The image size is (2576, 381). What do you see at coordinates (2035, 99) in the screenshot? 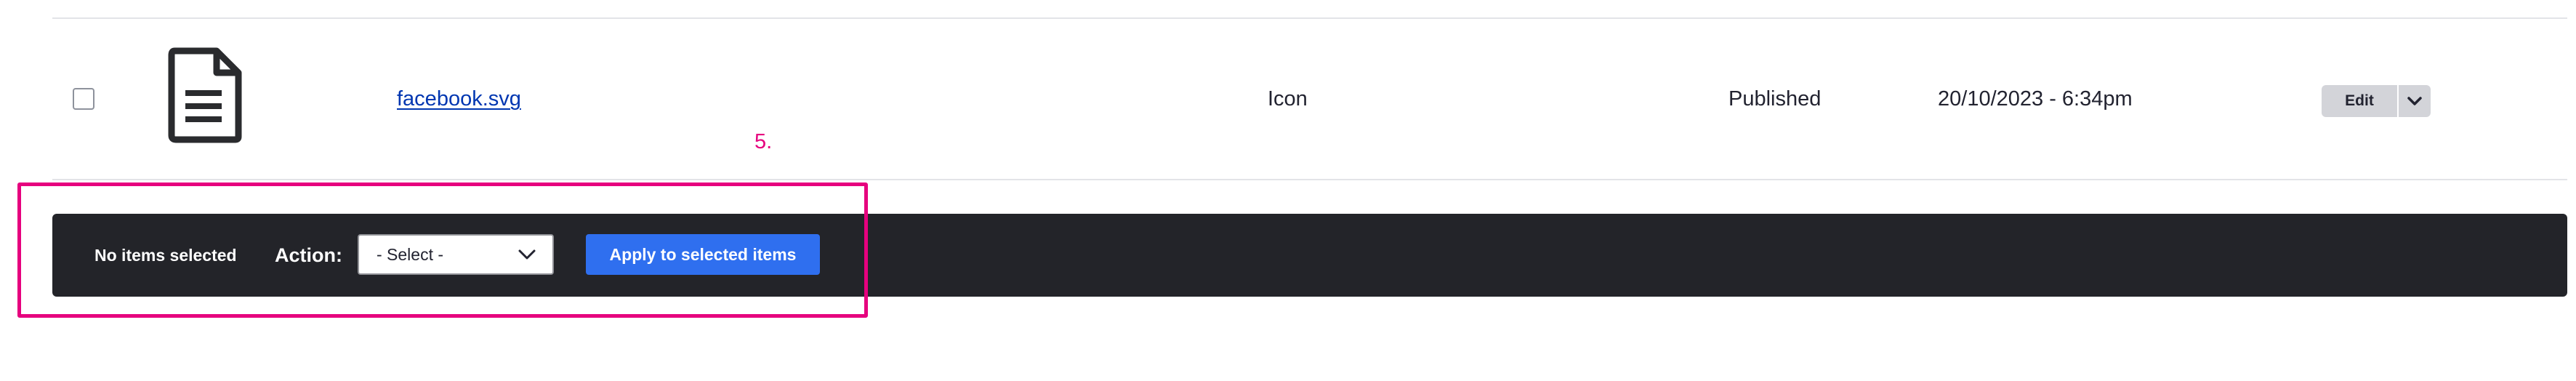
I see `updated-date: 20/10/2023 - 6:34pm` at bounding box center [2035, 99].